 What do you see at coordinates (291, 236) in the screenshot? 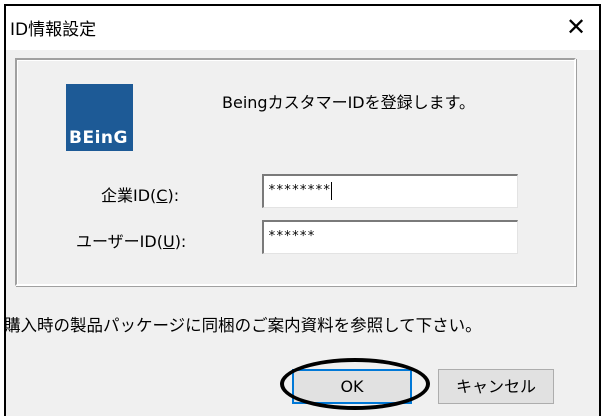
I see `user-id-value: ******` at bounding box center [291, 236].